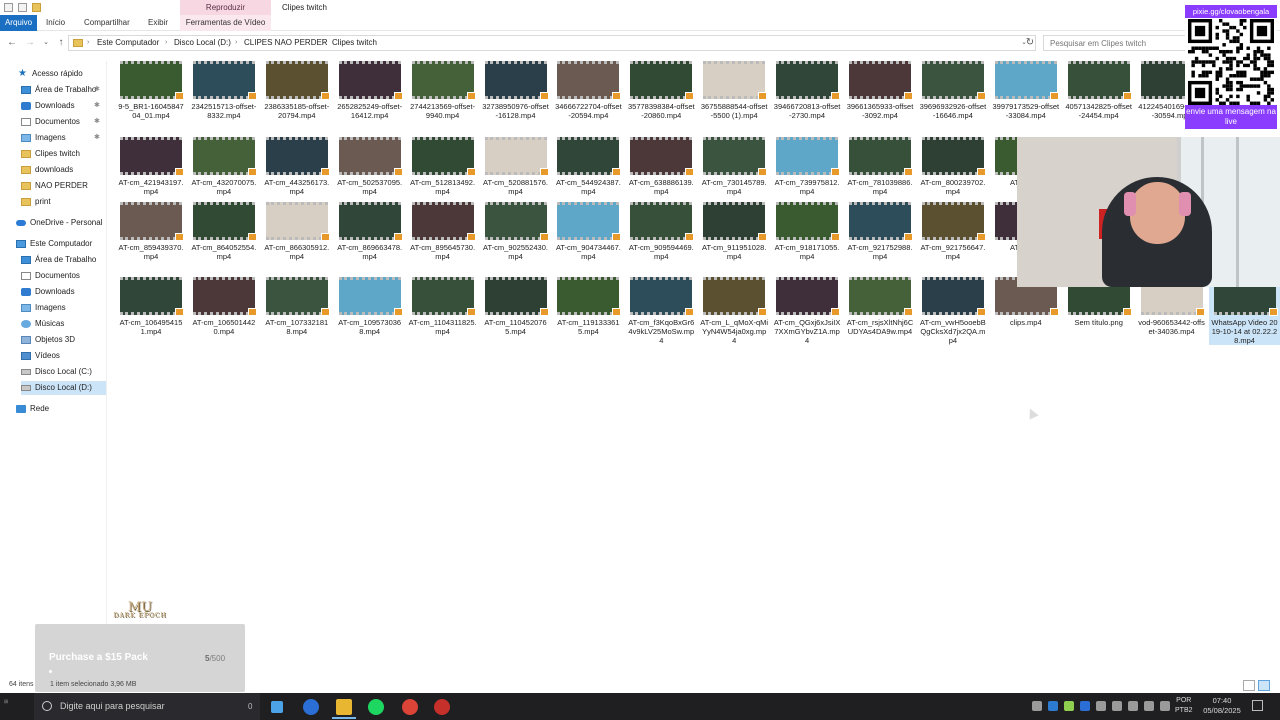 The width and height of the screenshot is (1280, 720). What do you see at coordinates (224, 88) in the screenshot?
I see `file-item: 2342515713-offset-8332.mp4` at bounding box center [224, 88].